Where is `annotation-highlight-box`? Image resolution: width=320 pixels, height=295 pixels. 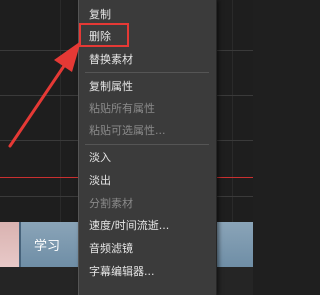 annotation-highlight-box is located at coordinates (104, 35).